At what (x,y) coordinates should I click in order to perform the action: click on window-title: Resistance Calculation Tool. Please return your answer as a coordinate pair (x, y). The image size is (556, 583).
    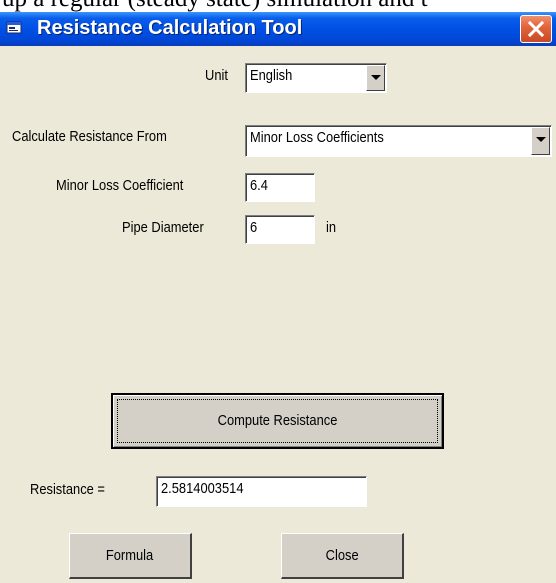
    Looking at the image, I should click on (170, 28).